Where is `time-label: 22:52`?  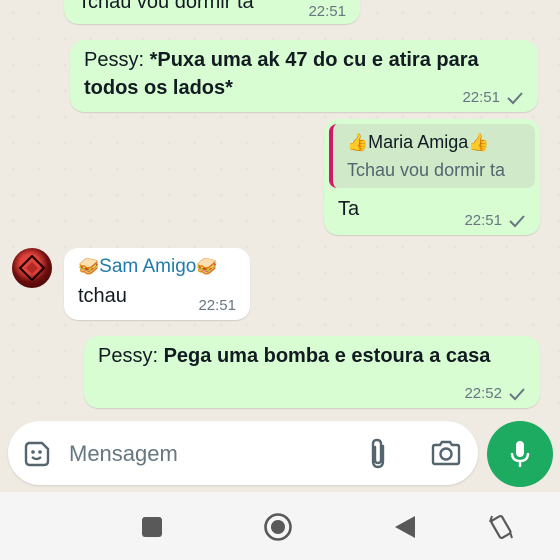
time-label: 22:52 is located at coordinates (483, 393).